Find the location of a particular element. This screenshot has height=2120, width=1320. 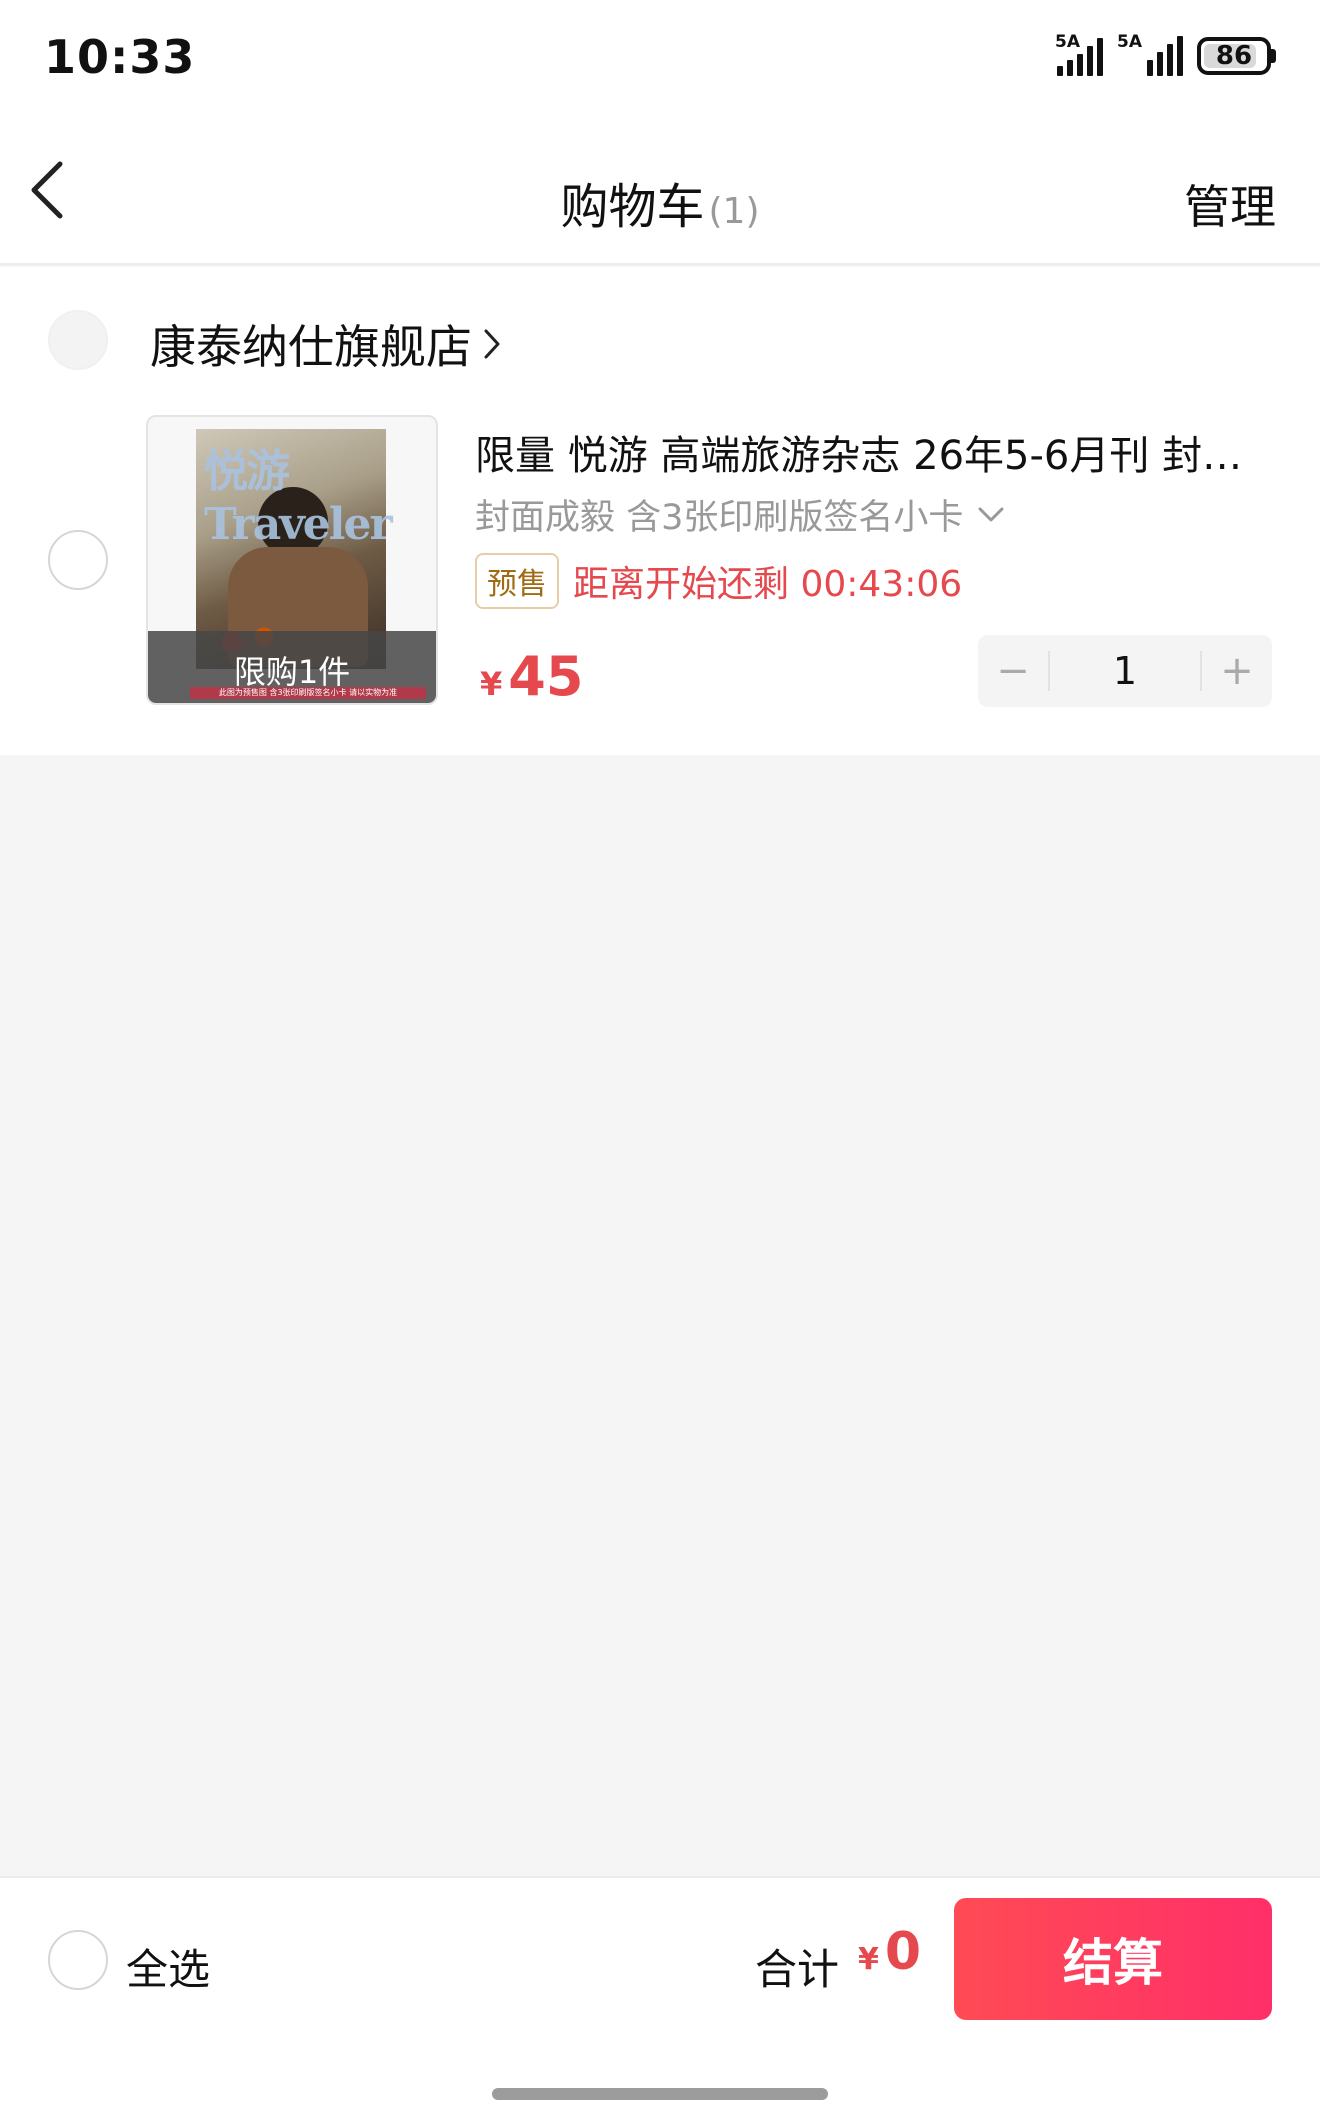

chevron-down-icon is located at coordinates (991, 514).